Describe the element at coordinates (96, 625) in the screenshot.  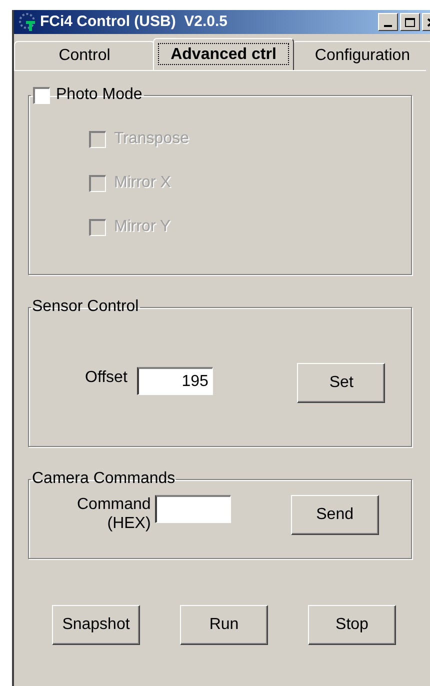
I see `push-button: Snapshot` at that location.